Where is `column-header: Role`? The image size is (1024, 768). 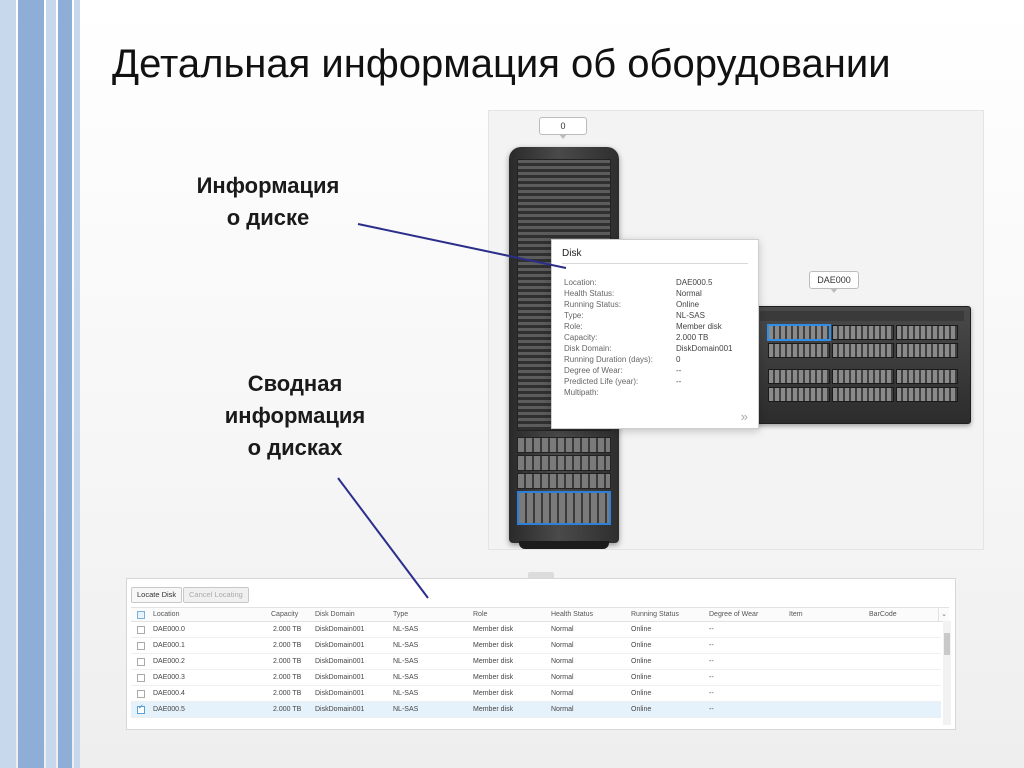 column-header: Role is located at coordinates (480, 614).